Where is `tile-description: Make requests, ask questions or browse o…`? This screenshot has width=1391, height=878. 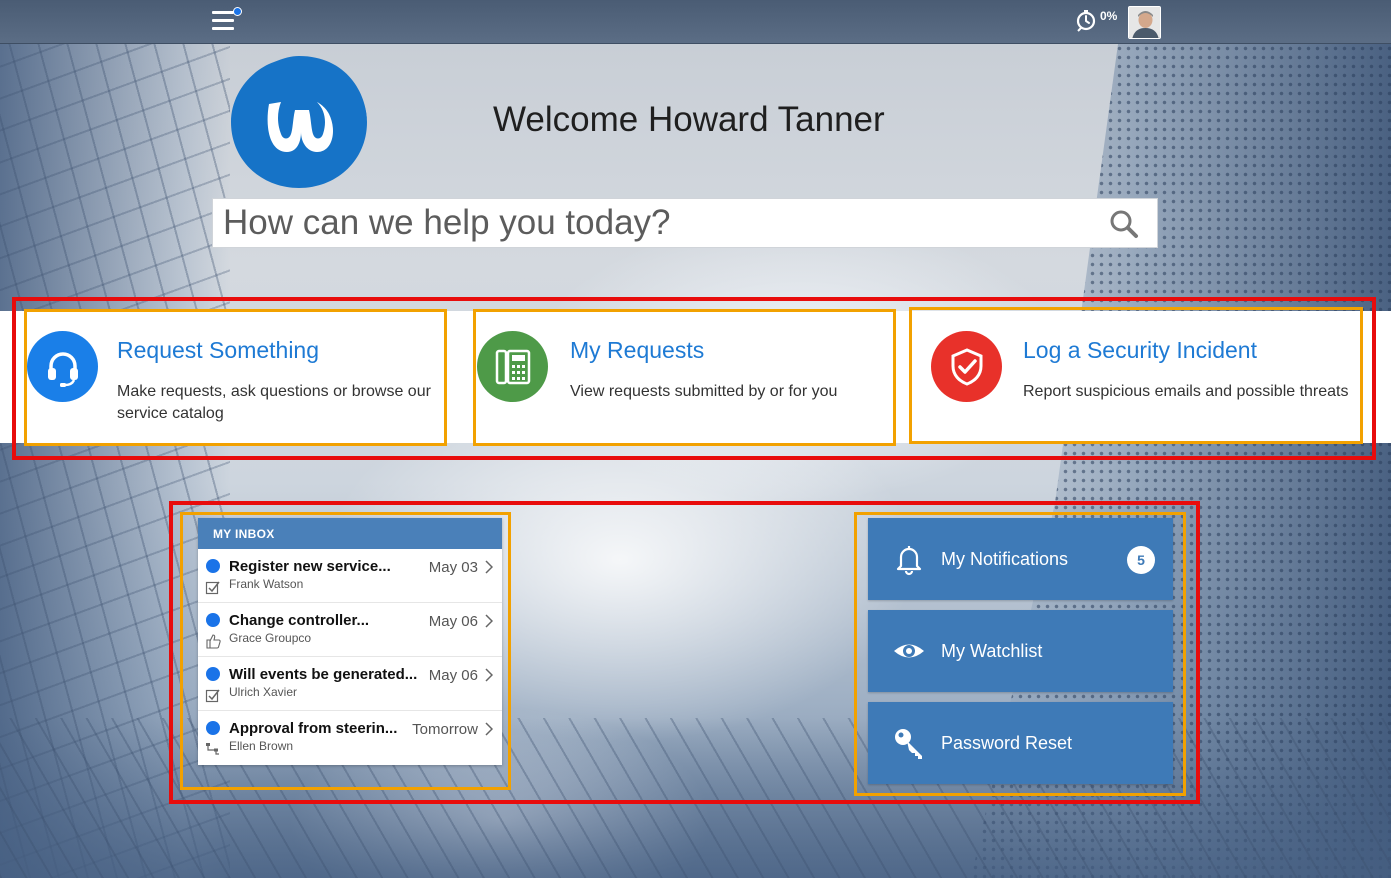 tile-description: Make requests, ask questions or browse o… is located at coordinates (274, 402).